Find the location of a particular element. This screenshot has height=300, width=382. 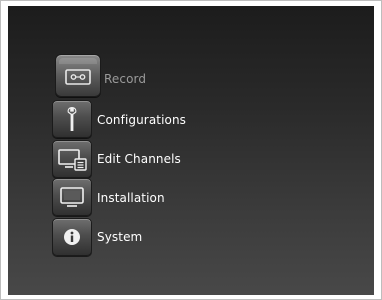

menu-item-label: Configurations is located at coordinates (142, 120).